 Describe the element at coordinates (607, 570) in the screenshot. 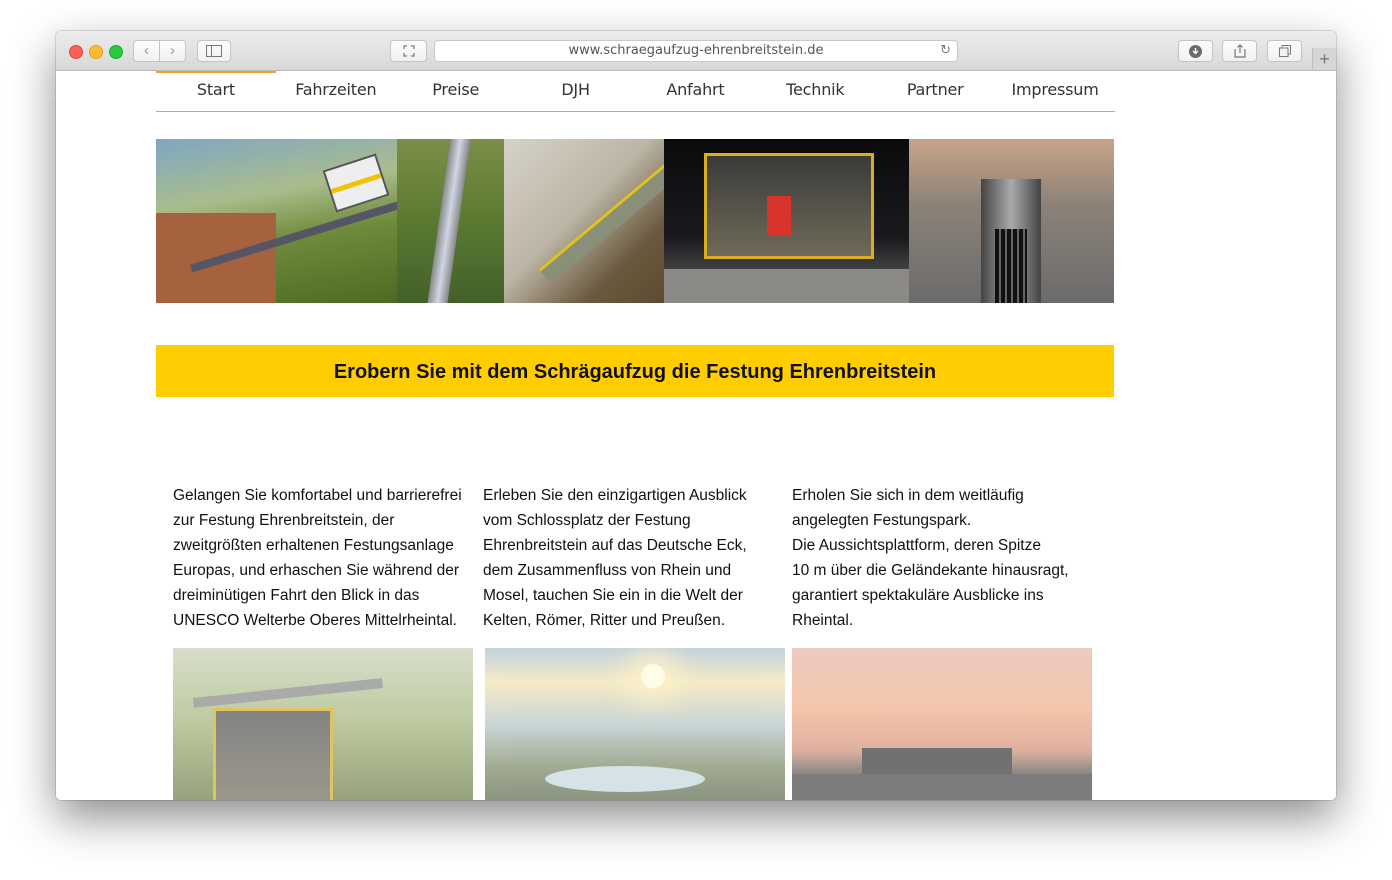

I see `text-line: dem Zusammenfluss von Rhein und` at that location.